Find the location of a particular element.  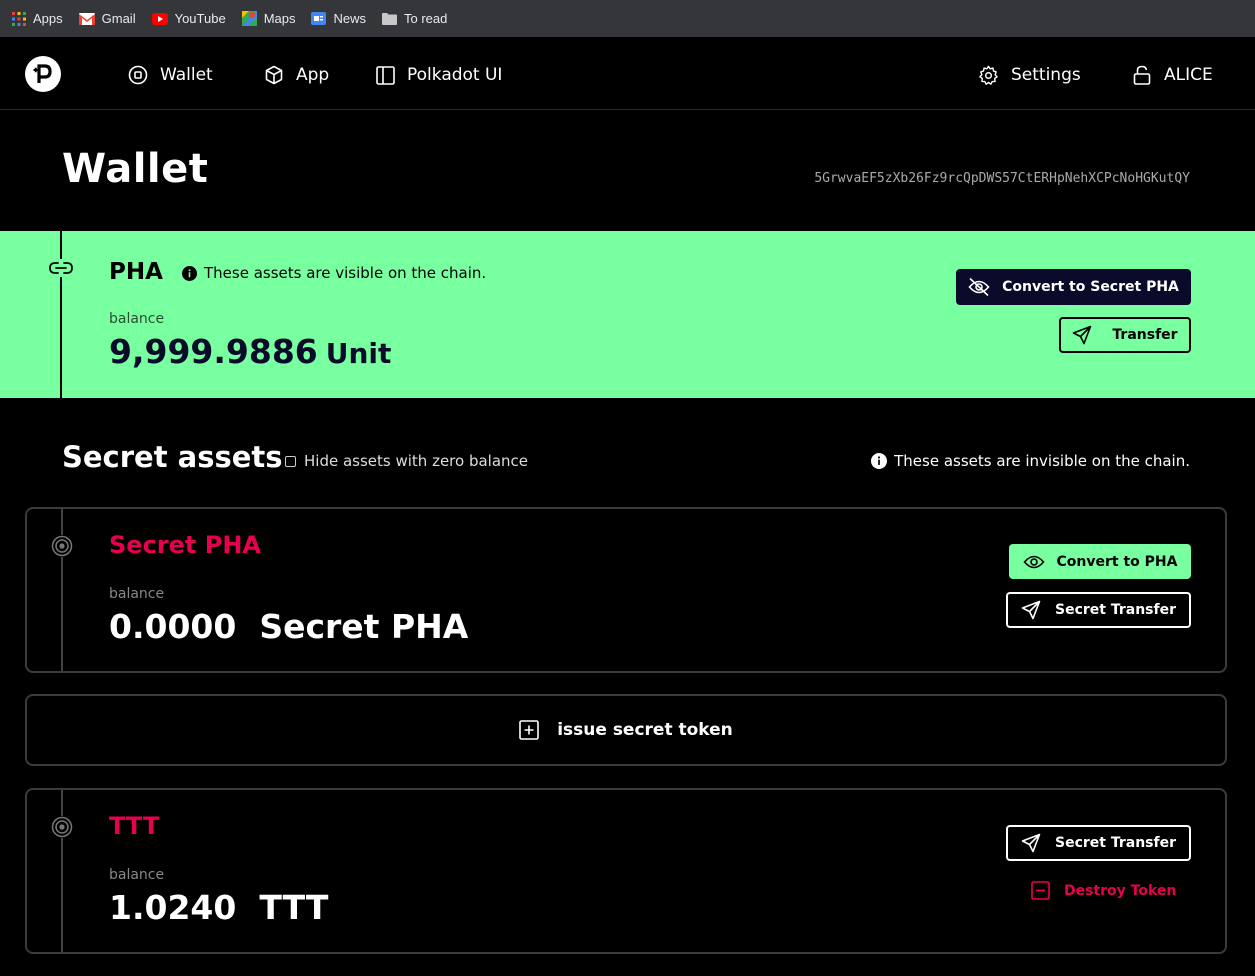

pha-note-text: These assets are visible on the chain. is located at coordinates (345, 273).